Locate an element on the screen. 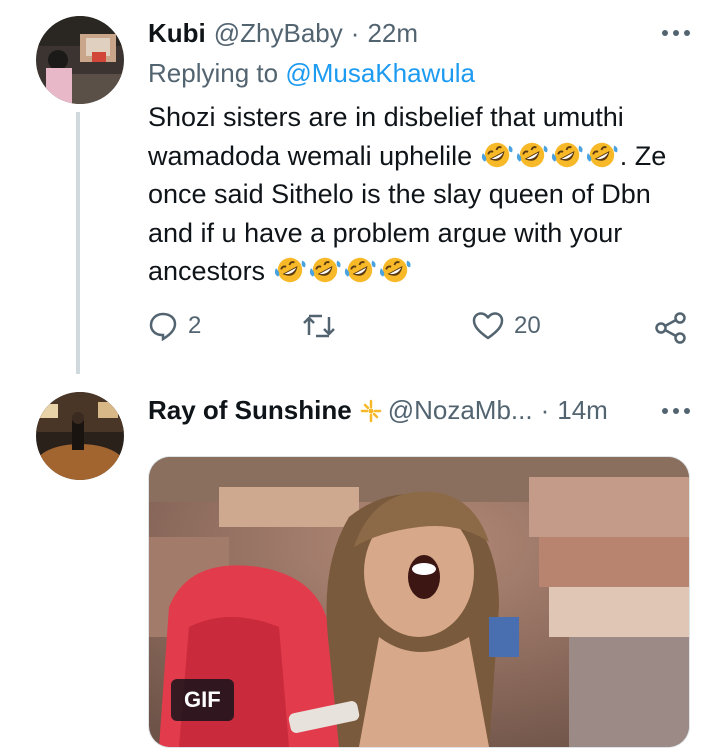 The width and height of the screenshot is (720, 748). reply-icon is located at coordinates (163, 326).